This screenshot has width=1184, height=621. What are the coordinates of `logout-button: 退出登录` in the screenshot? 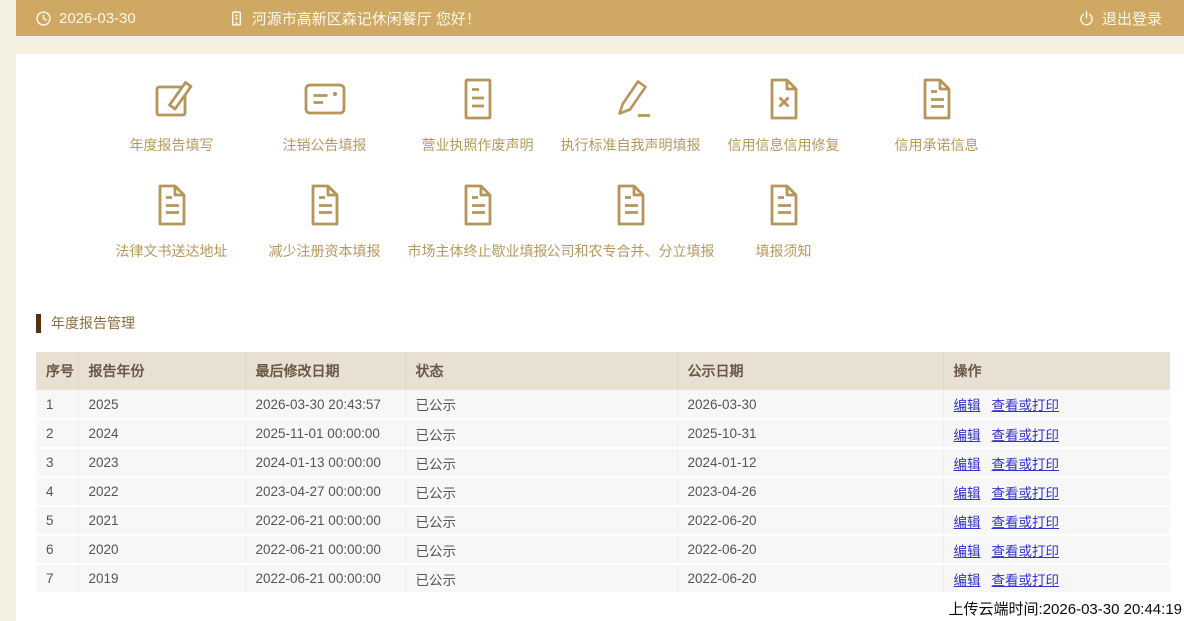 It's located at (1120, 18).